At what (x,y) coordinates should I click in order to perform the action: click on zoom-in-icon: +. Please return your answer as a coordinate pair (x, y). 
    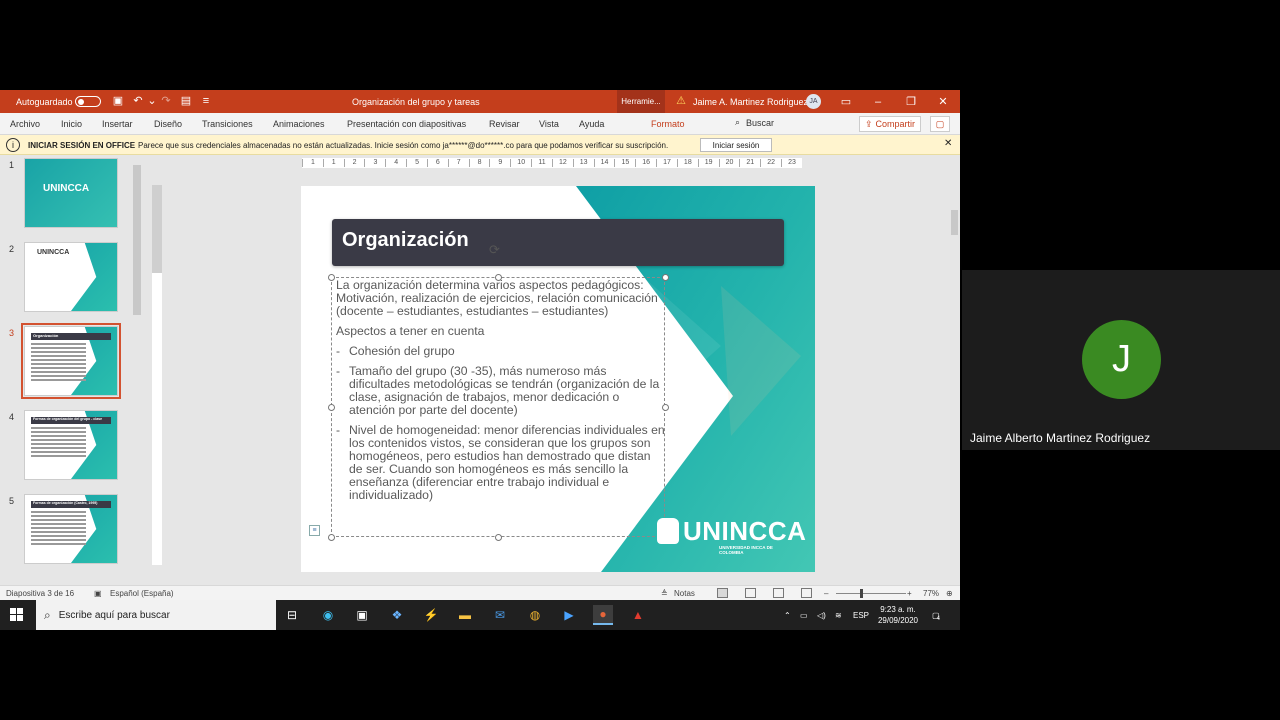
    Looking at the image, I should click on (909, 593).